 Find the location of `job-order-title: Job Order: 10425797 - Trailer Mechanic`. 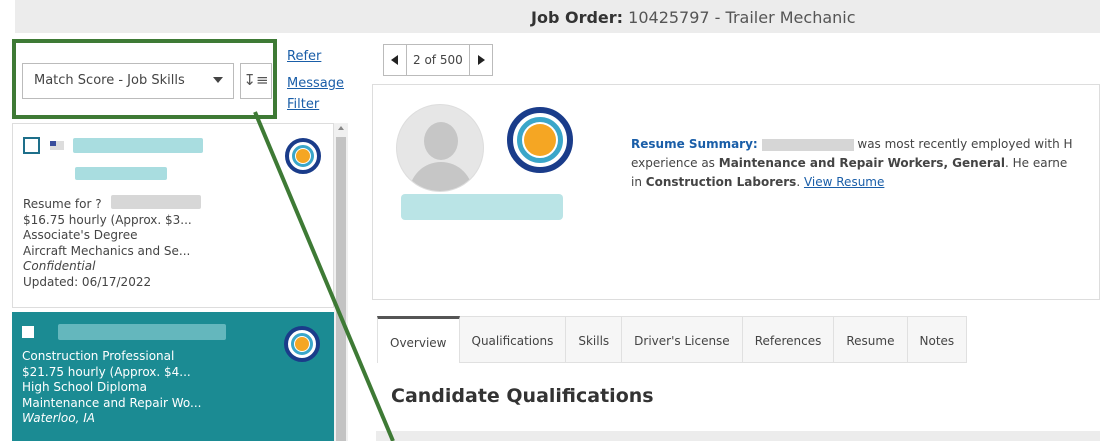

job-order-title: Job Order: 10425797 - Trailer Mechanic is located at coordinates (693, 17).